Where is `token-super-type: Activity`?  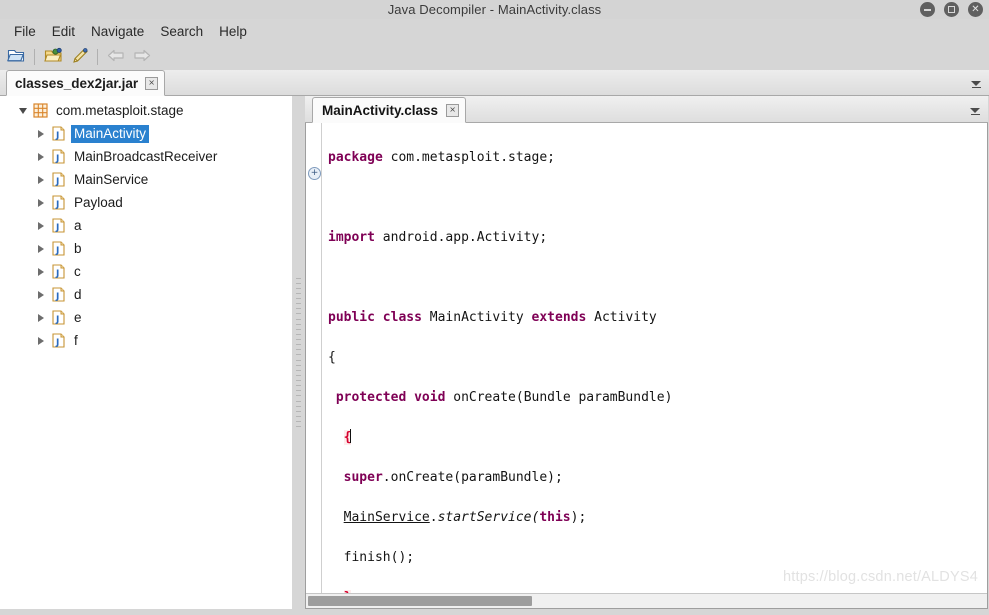
token-super-type: Activity is located at coordinates (625, 317).